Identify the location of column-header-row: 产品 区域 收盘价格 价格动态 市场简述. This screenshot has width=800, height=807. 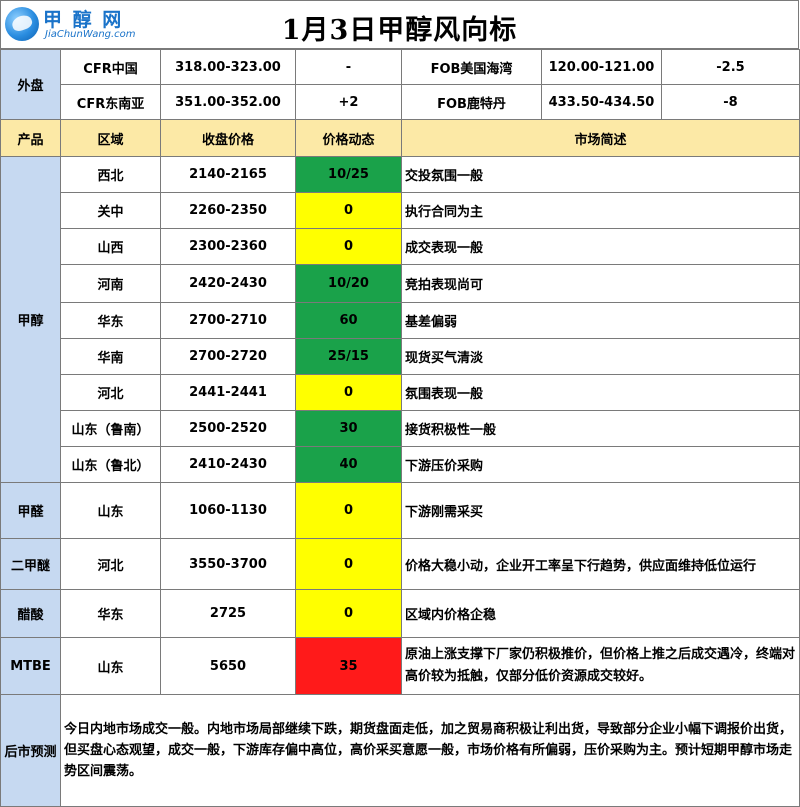
(400, 138).